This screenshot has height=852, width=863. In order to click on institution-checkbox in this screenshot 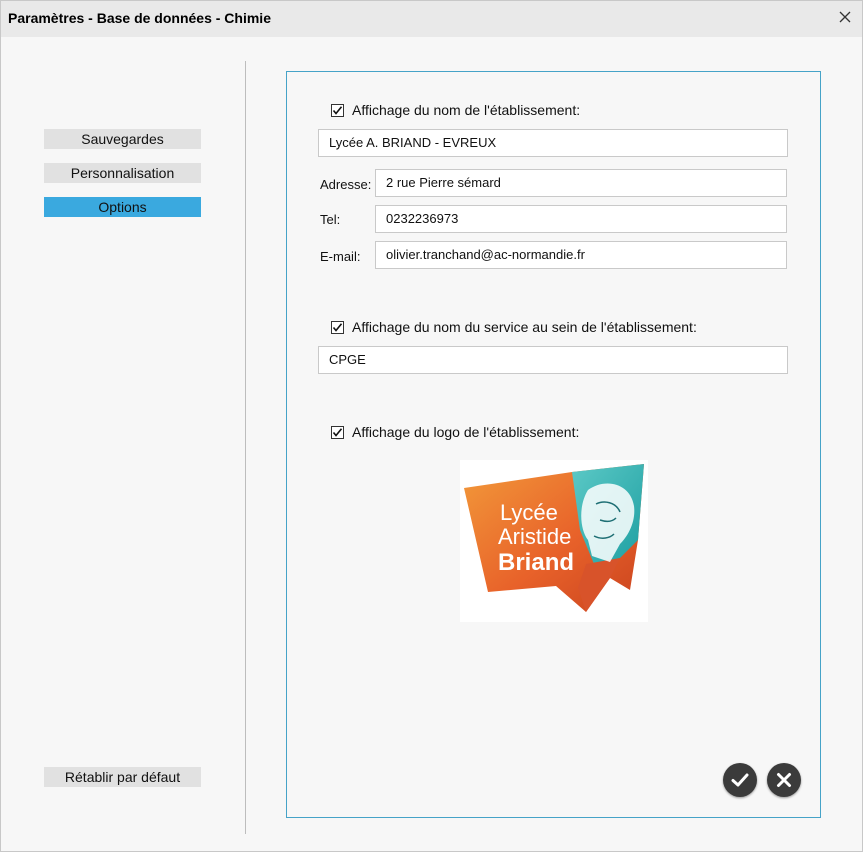, I will do `click(337, 110)`.